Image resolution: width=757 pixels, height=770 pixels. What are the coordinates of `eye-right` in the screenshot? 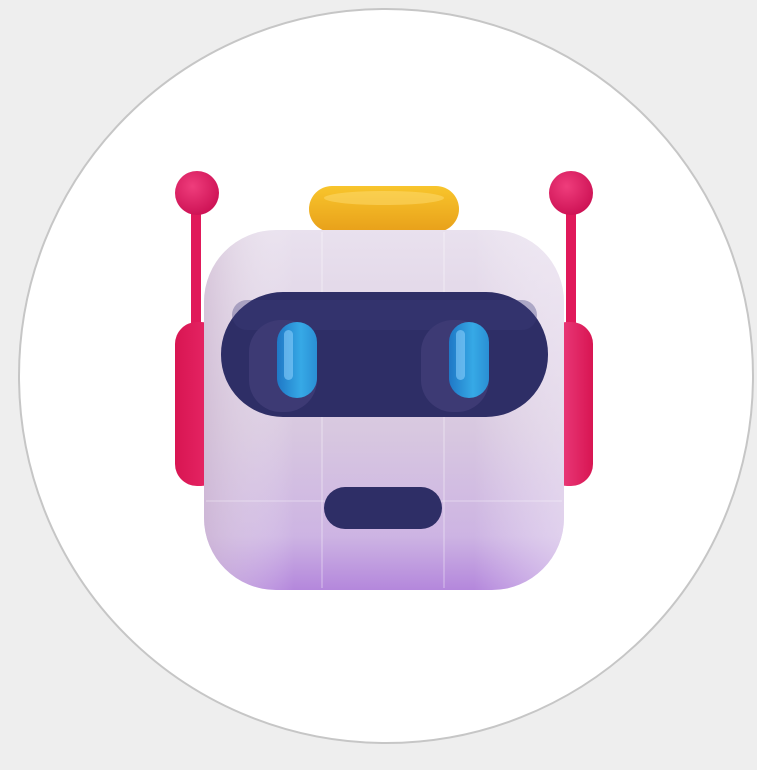 It's located at (455, 366).